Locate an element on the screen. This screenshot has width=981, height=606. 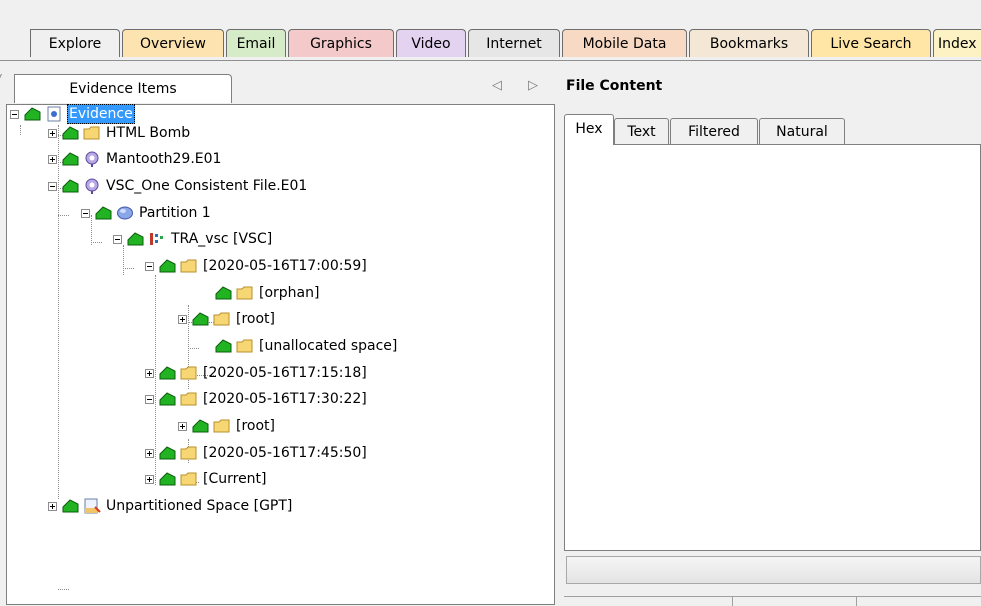
tab-label: Graphics is located at coordinates (341, 44).